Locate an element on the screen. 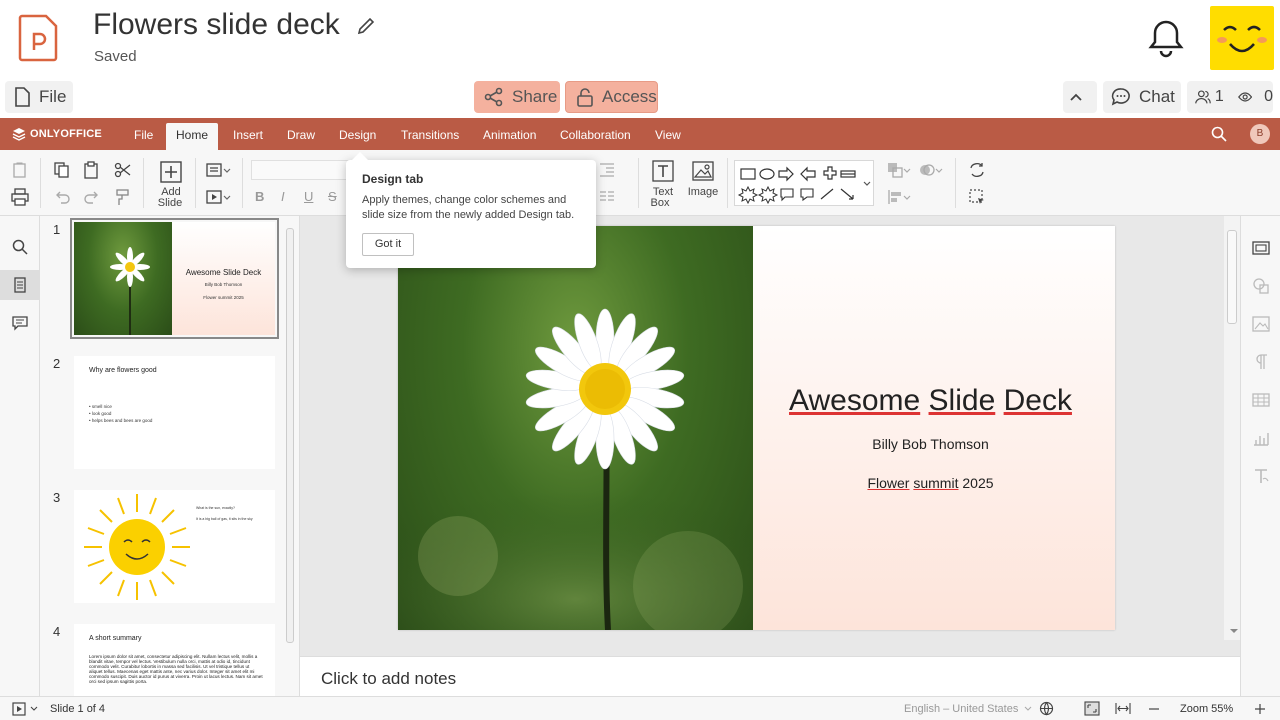 The height and width of the screenshot is (720, 1280). zoom-in-icon is located at coordinates (1260, 709).